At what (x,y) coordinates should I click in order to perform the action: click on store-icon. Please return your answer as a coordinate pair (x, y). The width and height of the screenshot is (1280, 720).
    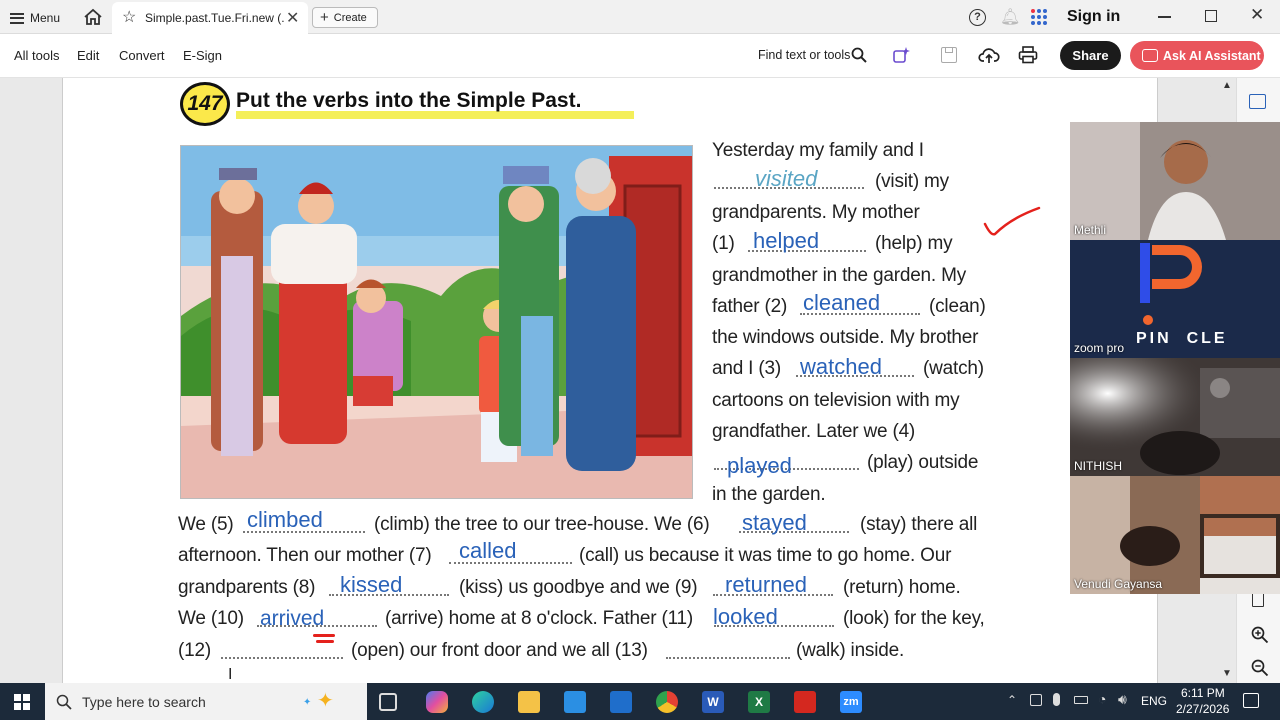
    Looking at the image, I should click on (575, 702).